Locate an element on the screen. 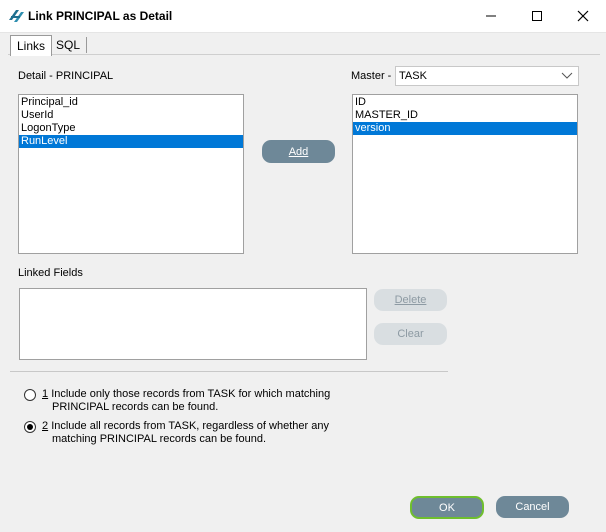 Image resolution: width=606 pixels, height=532 pixels. option-1-line2: PRINCIPAL records can be found. is located at coordinates (135, 407).